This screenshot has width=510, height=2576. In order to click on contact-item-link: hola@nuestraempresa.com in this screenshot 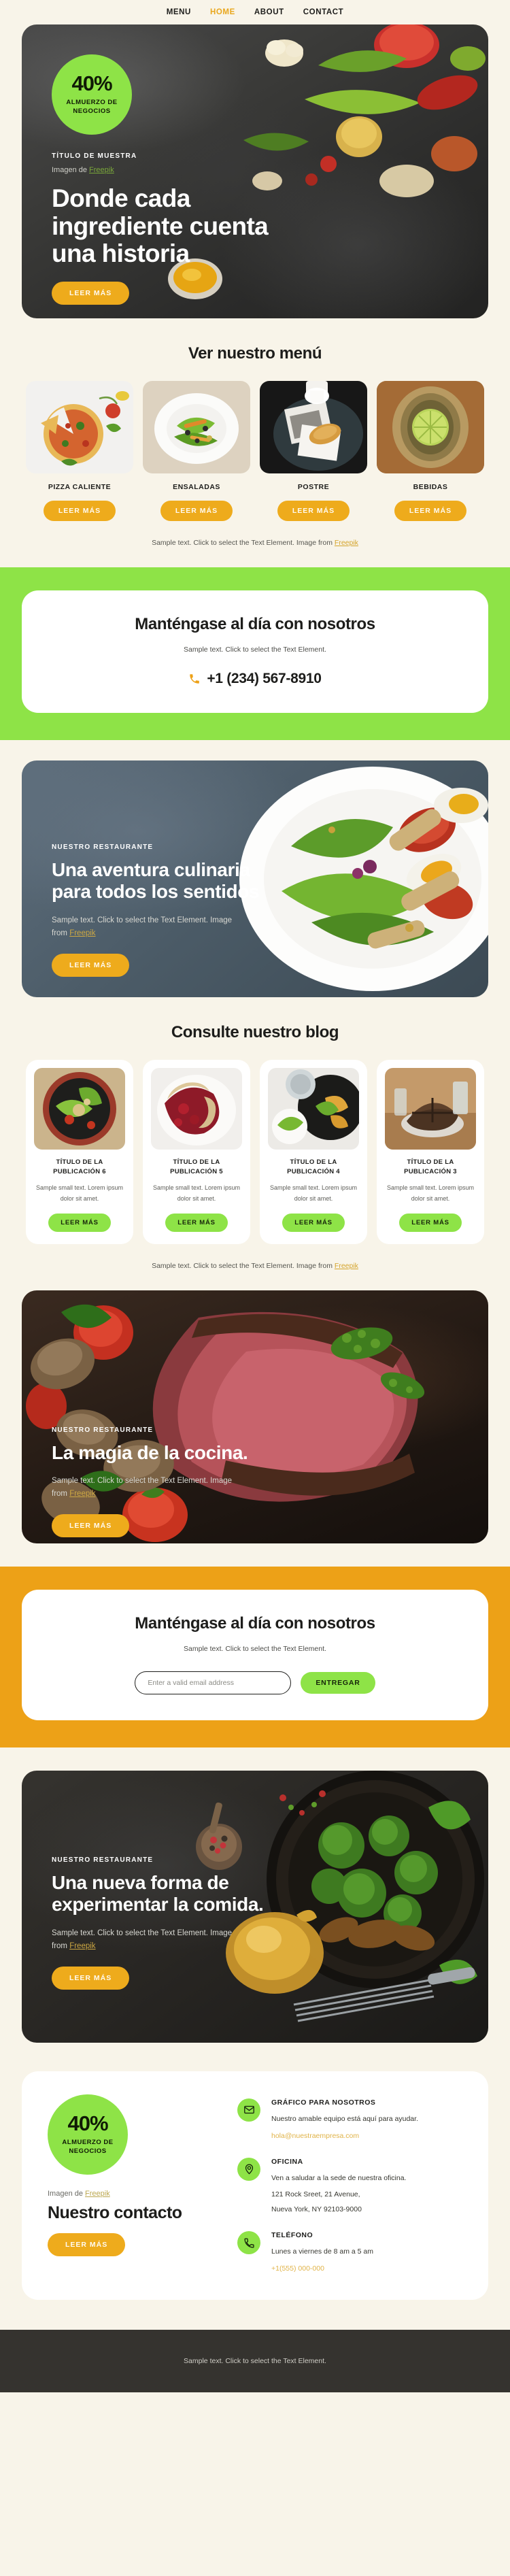, I will do `click(345, 2136)`.